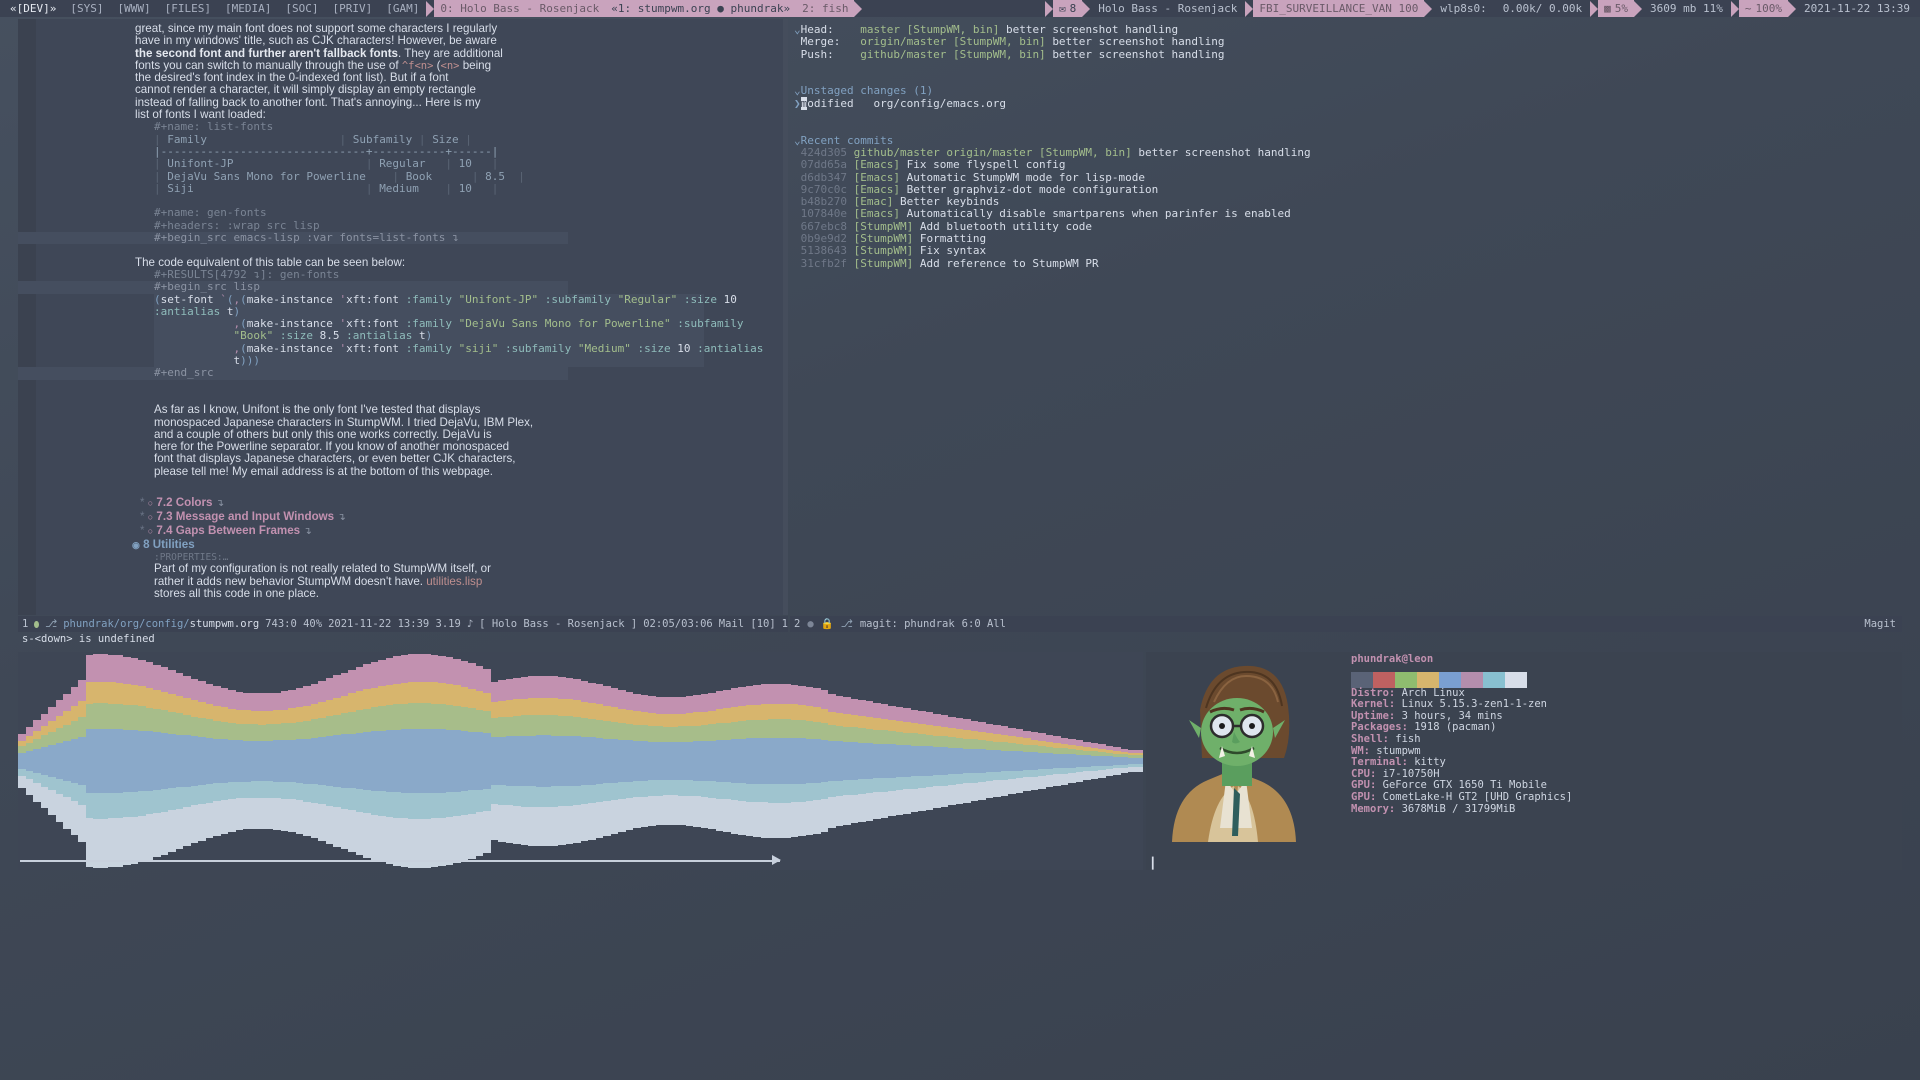  I want to click on battery-segment: ~ 100%, so click(1763, 8).